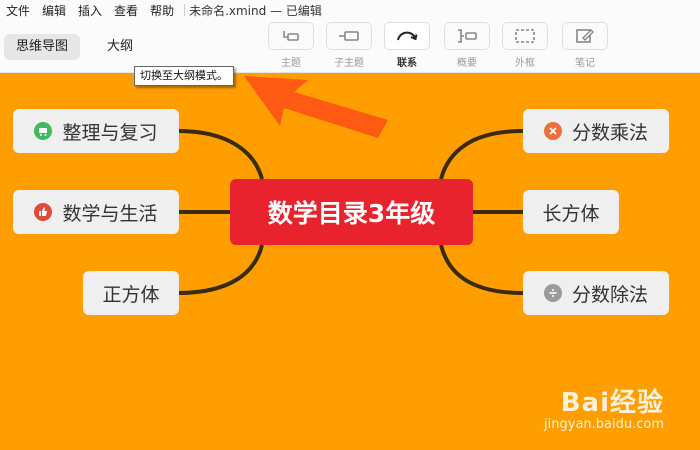 Image resolution: width=700 pixels, height=450 pixels. What do you see at coordinates (609, 132) in the screenshot?
I see `topic-right-0-label: 分数乘法` at bounding box center [609, 132].